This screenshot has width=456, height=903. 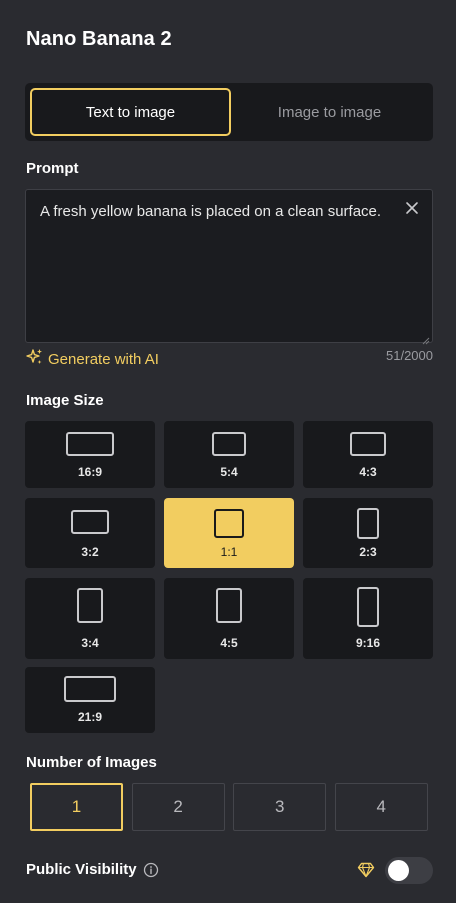 What do you see at coordinates (229, 523) in the screenshot?
I see `aspect-1-1-icon` at bounding box center [229, 523].